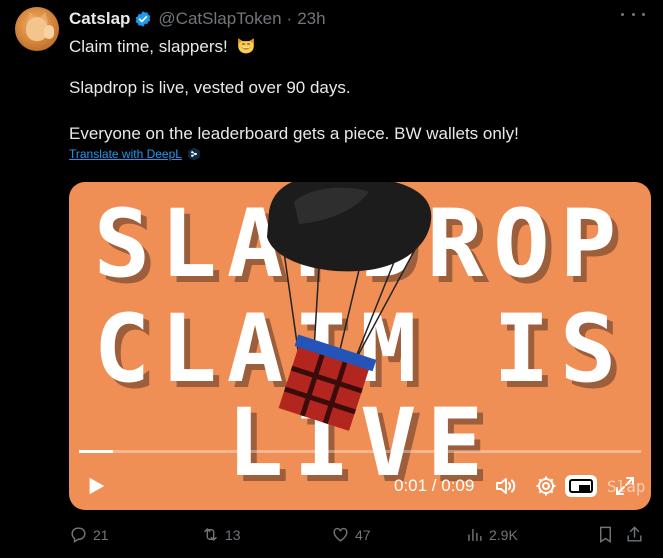 This screenshot has width=663, height=558. What do you see at coordinates (37, 29) in the screenshot?
I see `avatar` at bounding box center [37, 29].